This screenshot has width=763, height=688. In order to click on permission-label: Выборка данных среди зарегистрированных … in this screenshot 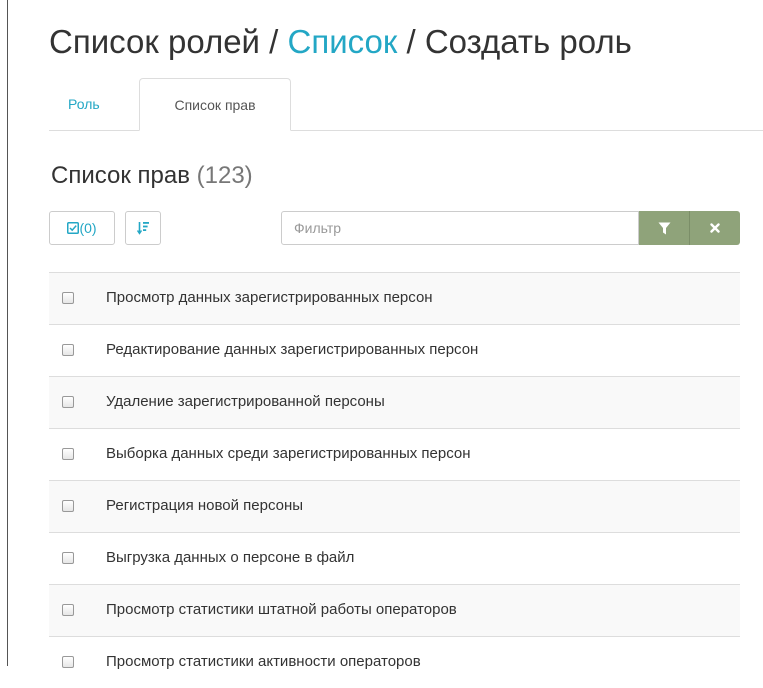, I will do `click(288, 453)`.